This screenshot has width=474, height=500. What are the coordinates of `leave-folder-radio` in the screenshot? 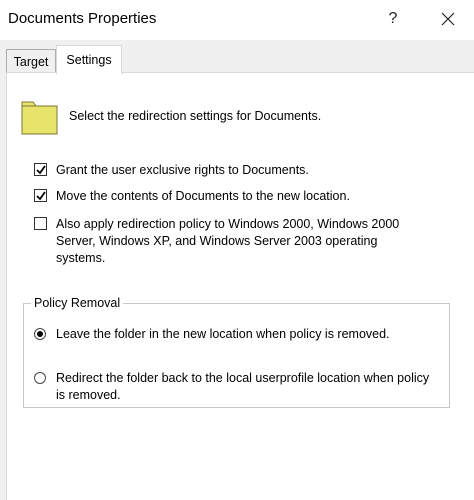 It's located at (40, 334).